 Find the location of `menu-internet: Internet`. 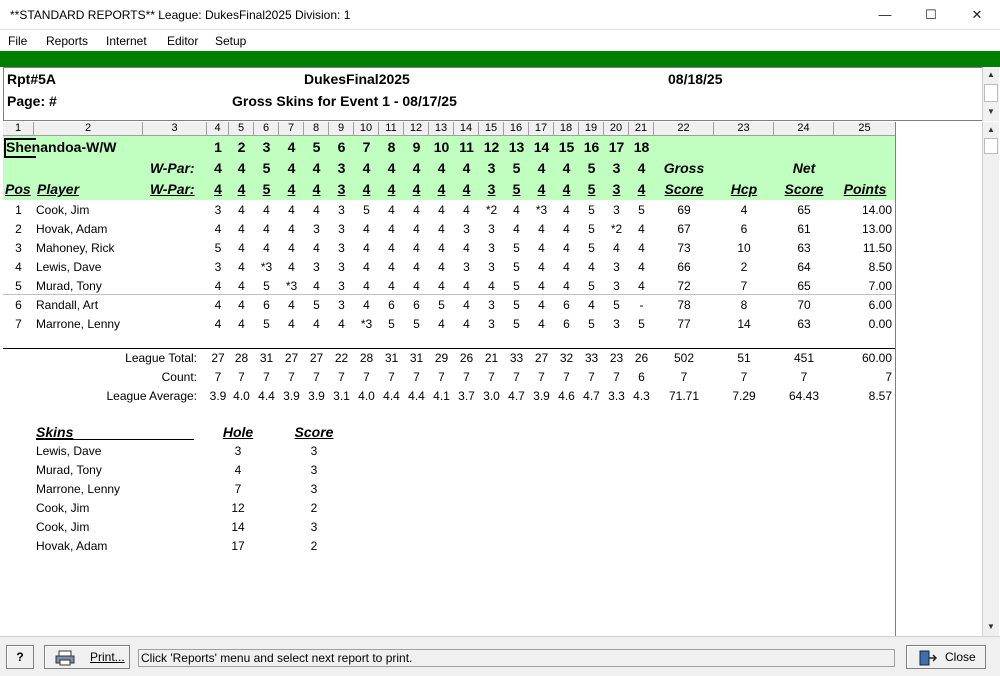

menu-internet: Internet is located at coordinates (126, 41).